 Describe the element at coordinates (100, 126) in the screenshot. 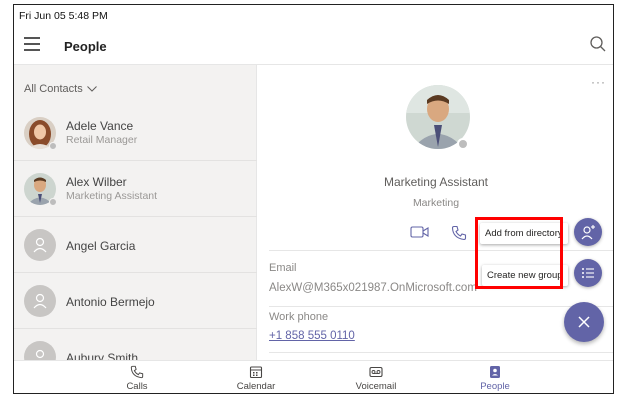

I see `contact-name: Adele Vance` at that location.